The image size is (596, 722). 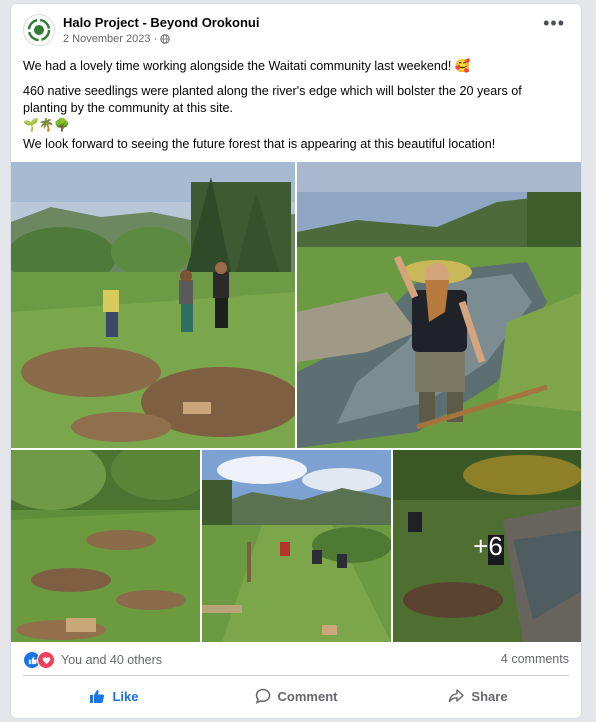 I want to click on comment-icon, so click(x=262, y=696).